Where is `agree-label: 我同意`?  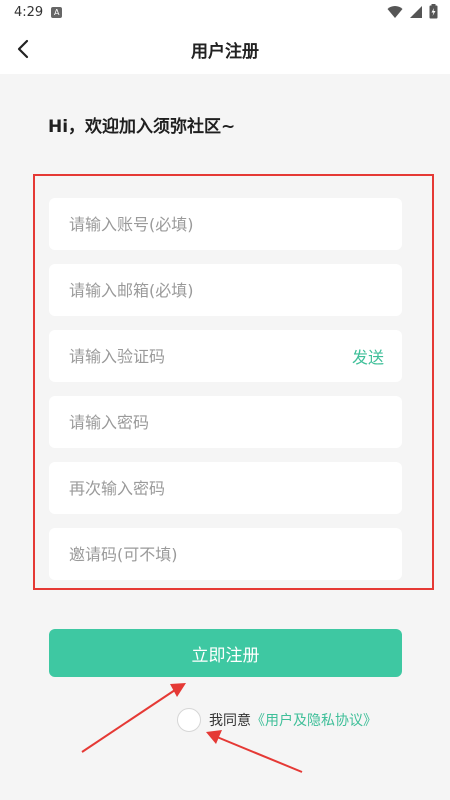
agree-label: 我同意 is located at coordinates (230, 721).